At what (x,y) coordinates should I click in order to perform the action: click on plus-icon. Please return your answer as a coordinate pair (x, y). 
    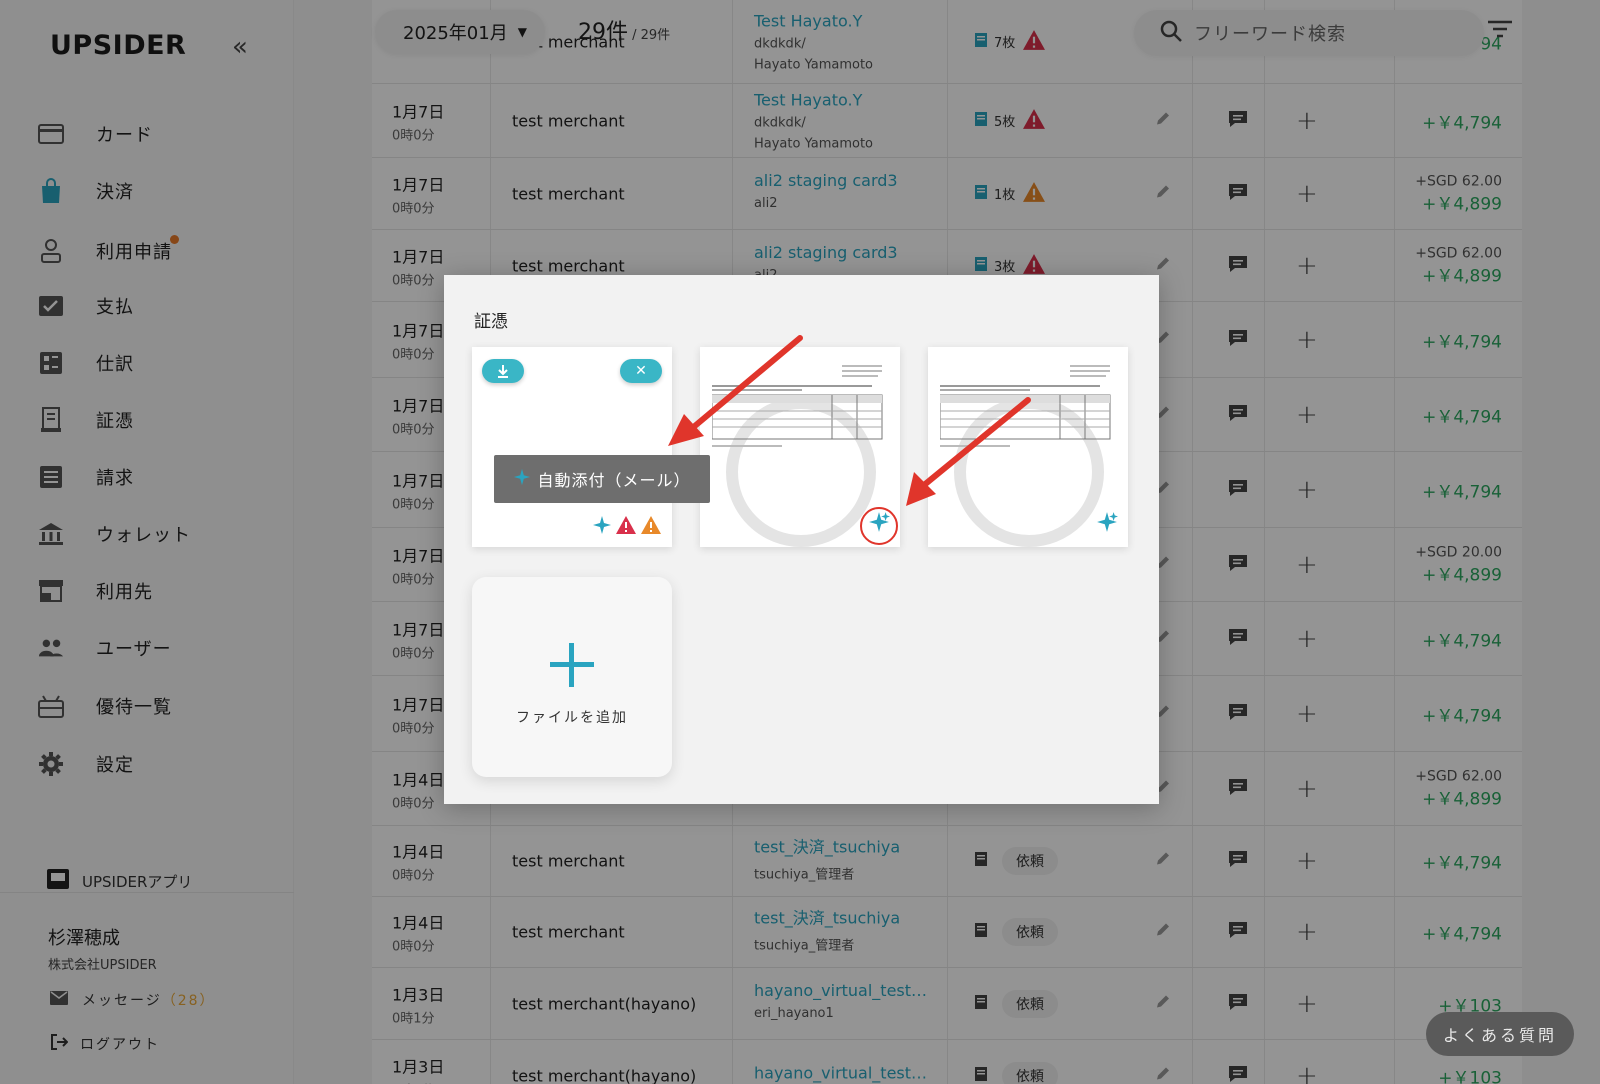
    Looking at the image, I should click on (572, 667).